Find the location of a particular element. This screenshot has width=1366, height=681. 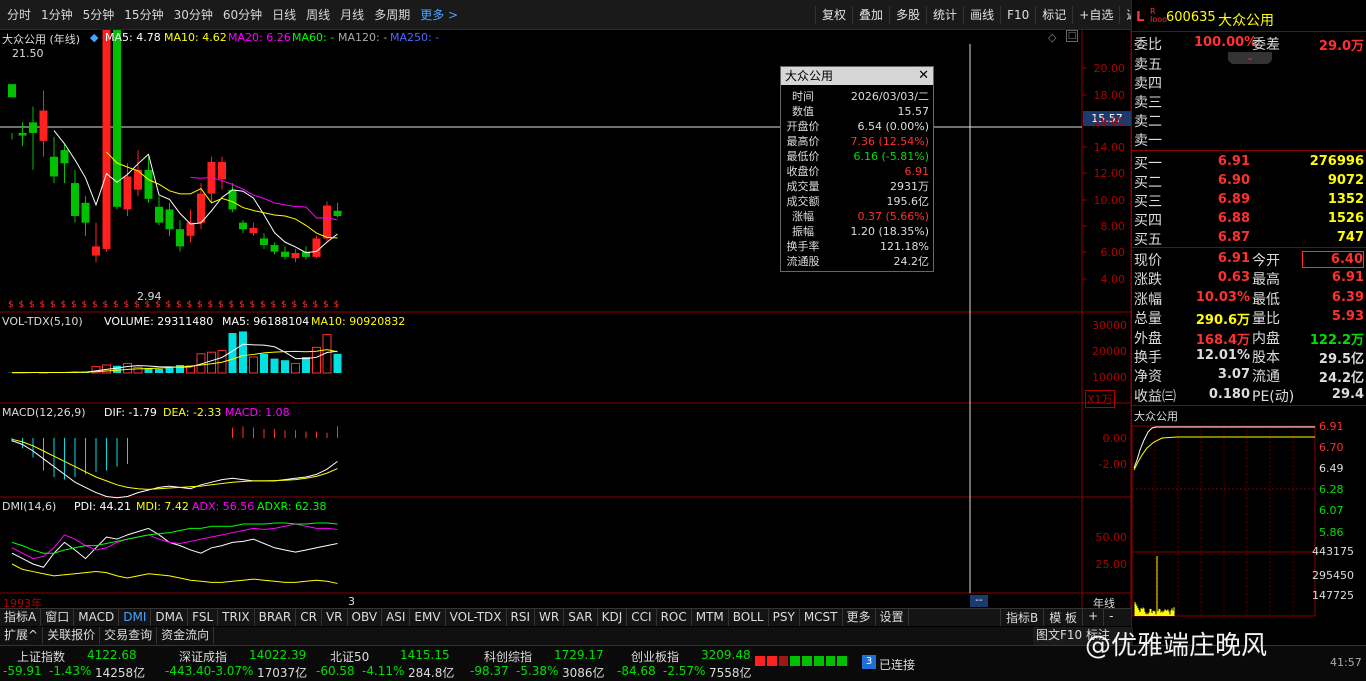

sell-level-3: 卖三 is located at coordinates (1148, 102).